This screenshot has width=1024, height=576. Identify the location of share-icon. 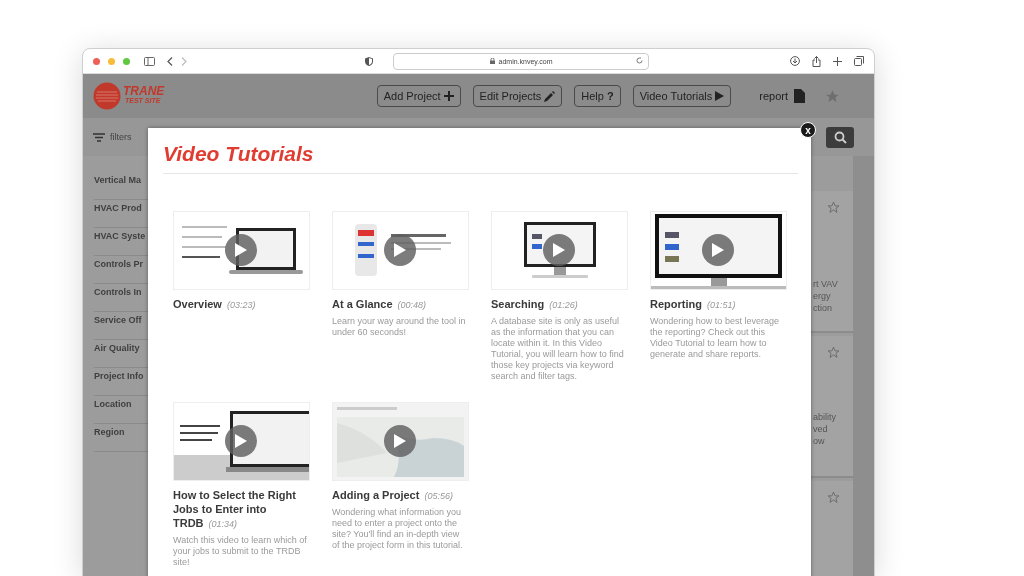
(816, 61).